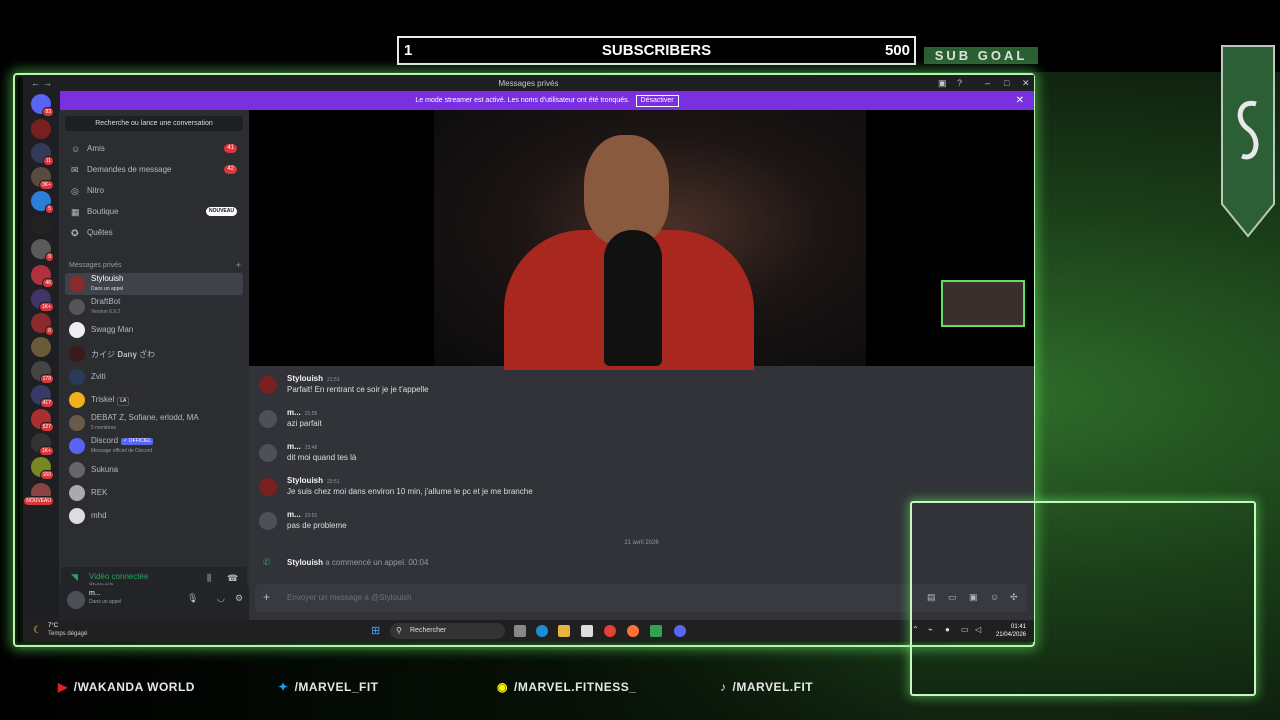 The height and width of the screenshot is (720, 1280). Describe the element at coordinates (1006, 83) in the screenshot. I see `maximize-button: □` at that location.